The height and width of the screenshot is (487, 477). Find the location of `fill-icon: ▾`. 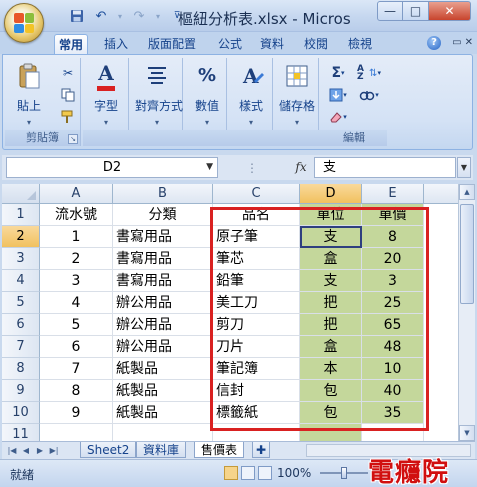

fill-icon: ▾ is located at coordinates (338, 95).